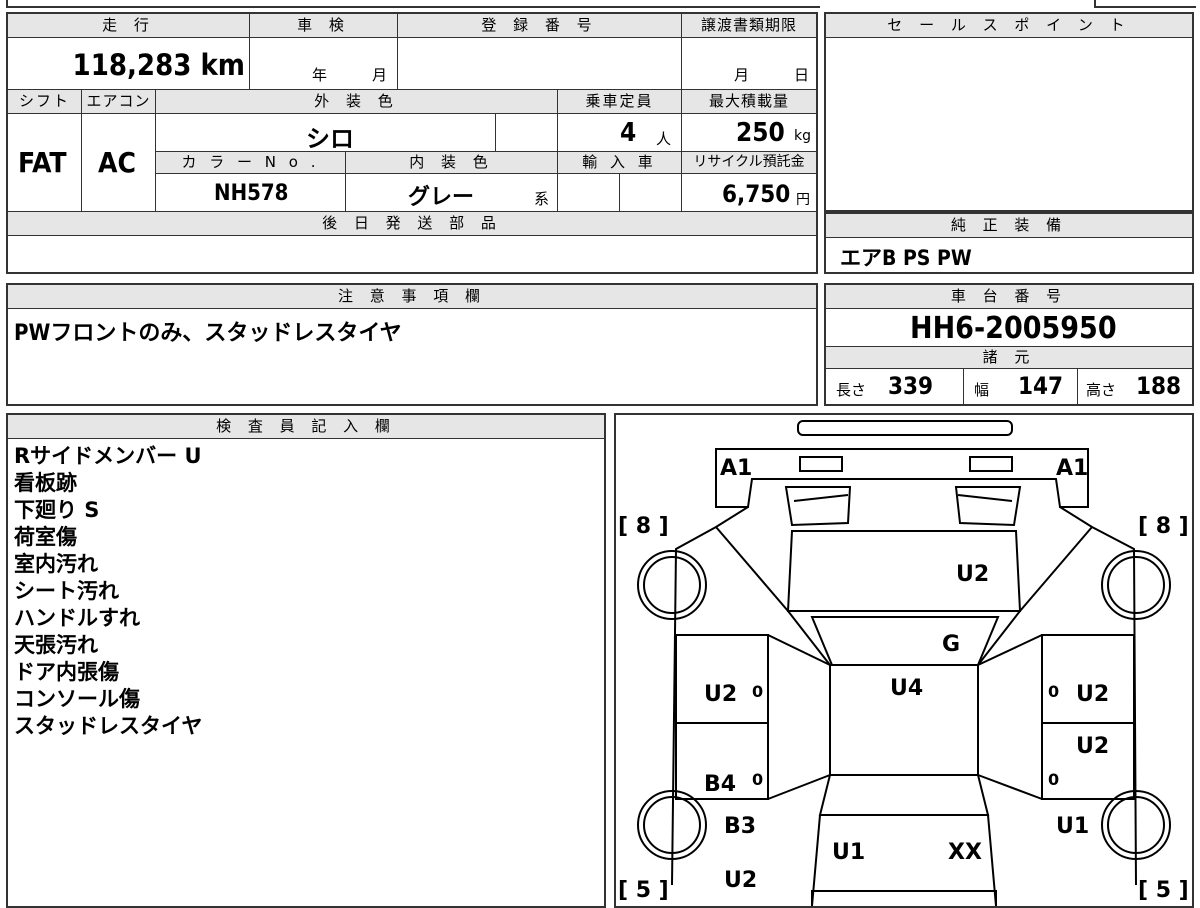 The width and height of the screenshot is (1200, 908). Describe the element at coordinates (740, 826) in the screenshot. I see `rear-left-corner-label: B3` at that location.